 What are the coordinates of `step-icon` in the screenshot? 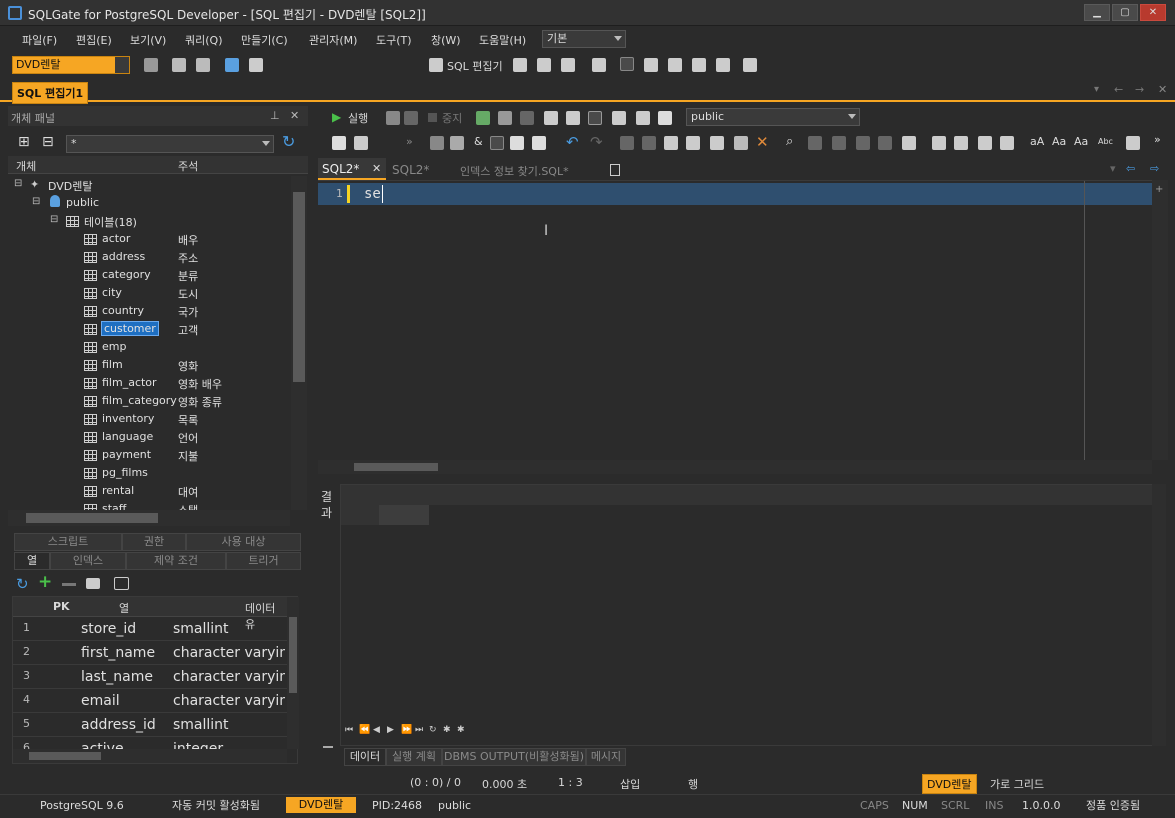 It's located at (393, 118).